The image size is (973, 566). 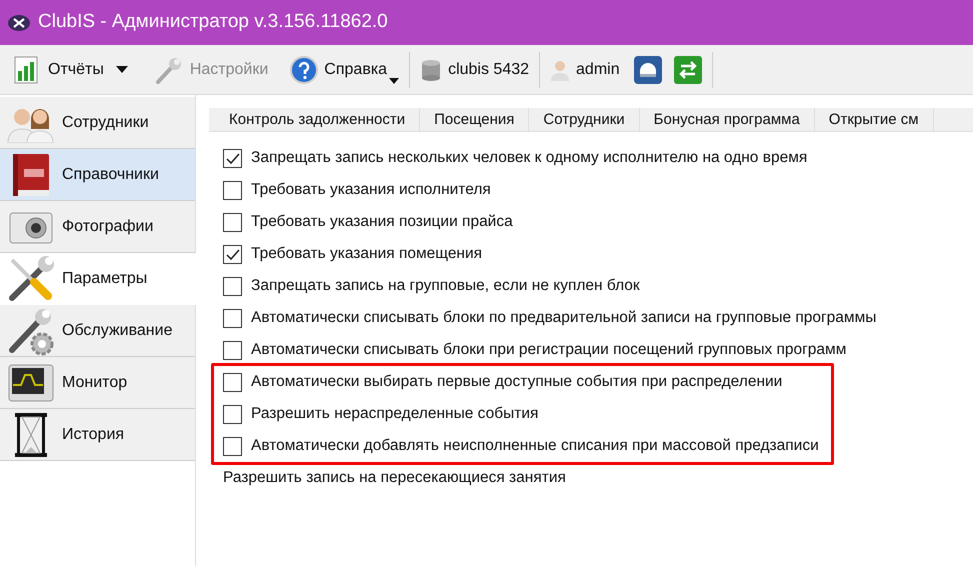 I want to click on tab: Бонусная программа, so click(x=727, y=119).